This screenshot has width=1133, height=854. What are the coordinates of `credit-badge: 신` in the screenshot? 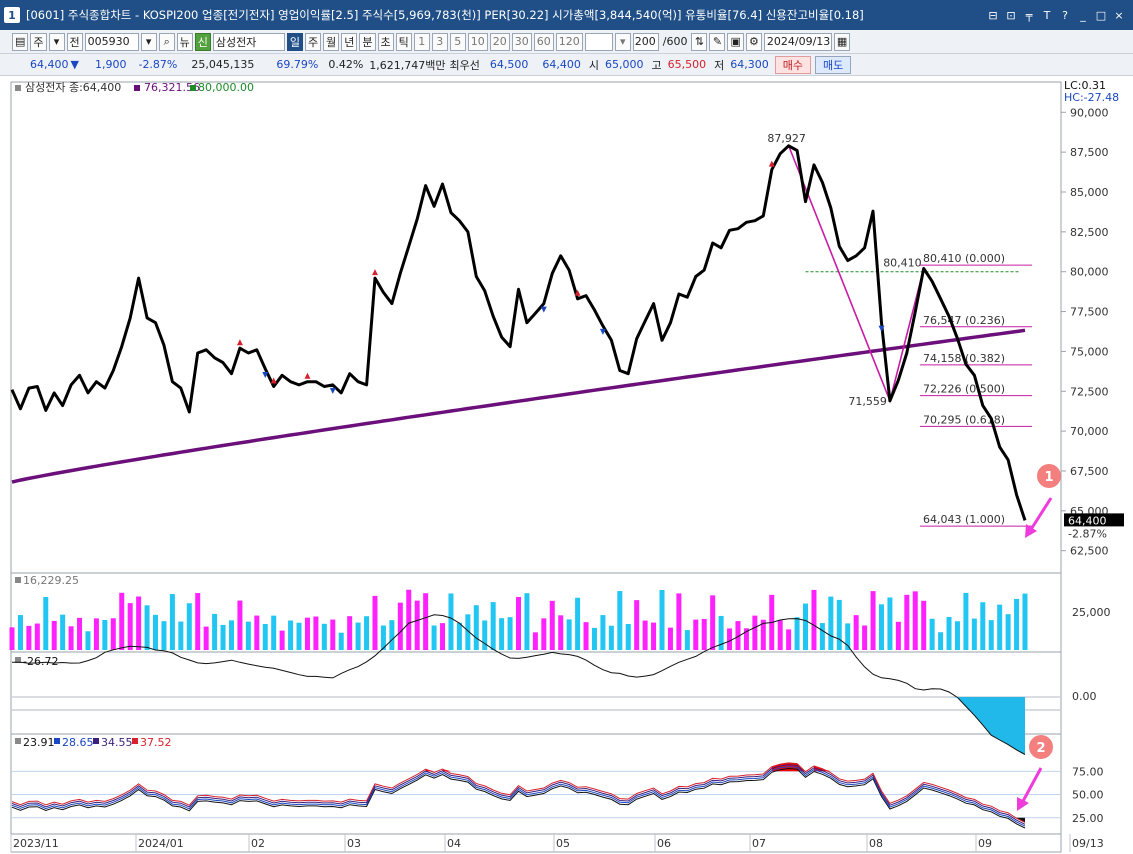 It's located at (202, 41).